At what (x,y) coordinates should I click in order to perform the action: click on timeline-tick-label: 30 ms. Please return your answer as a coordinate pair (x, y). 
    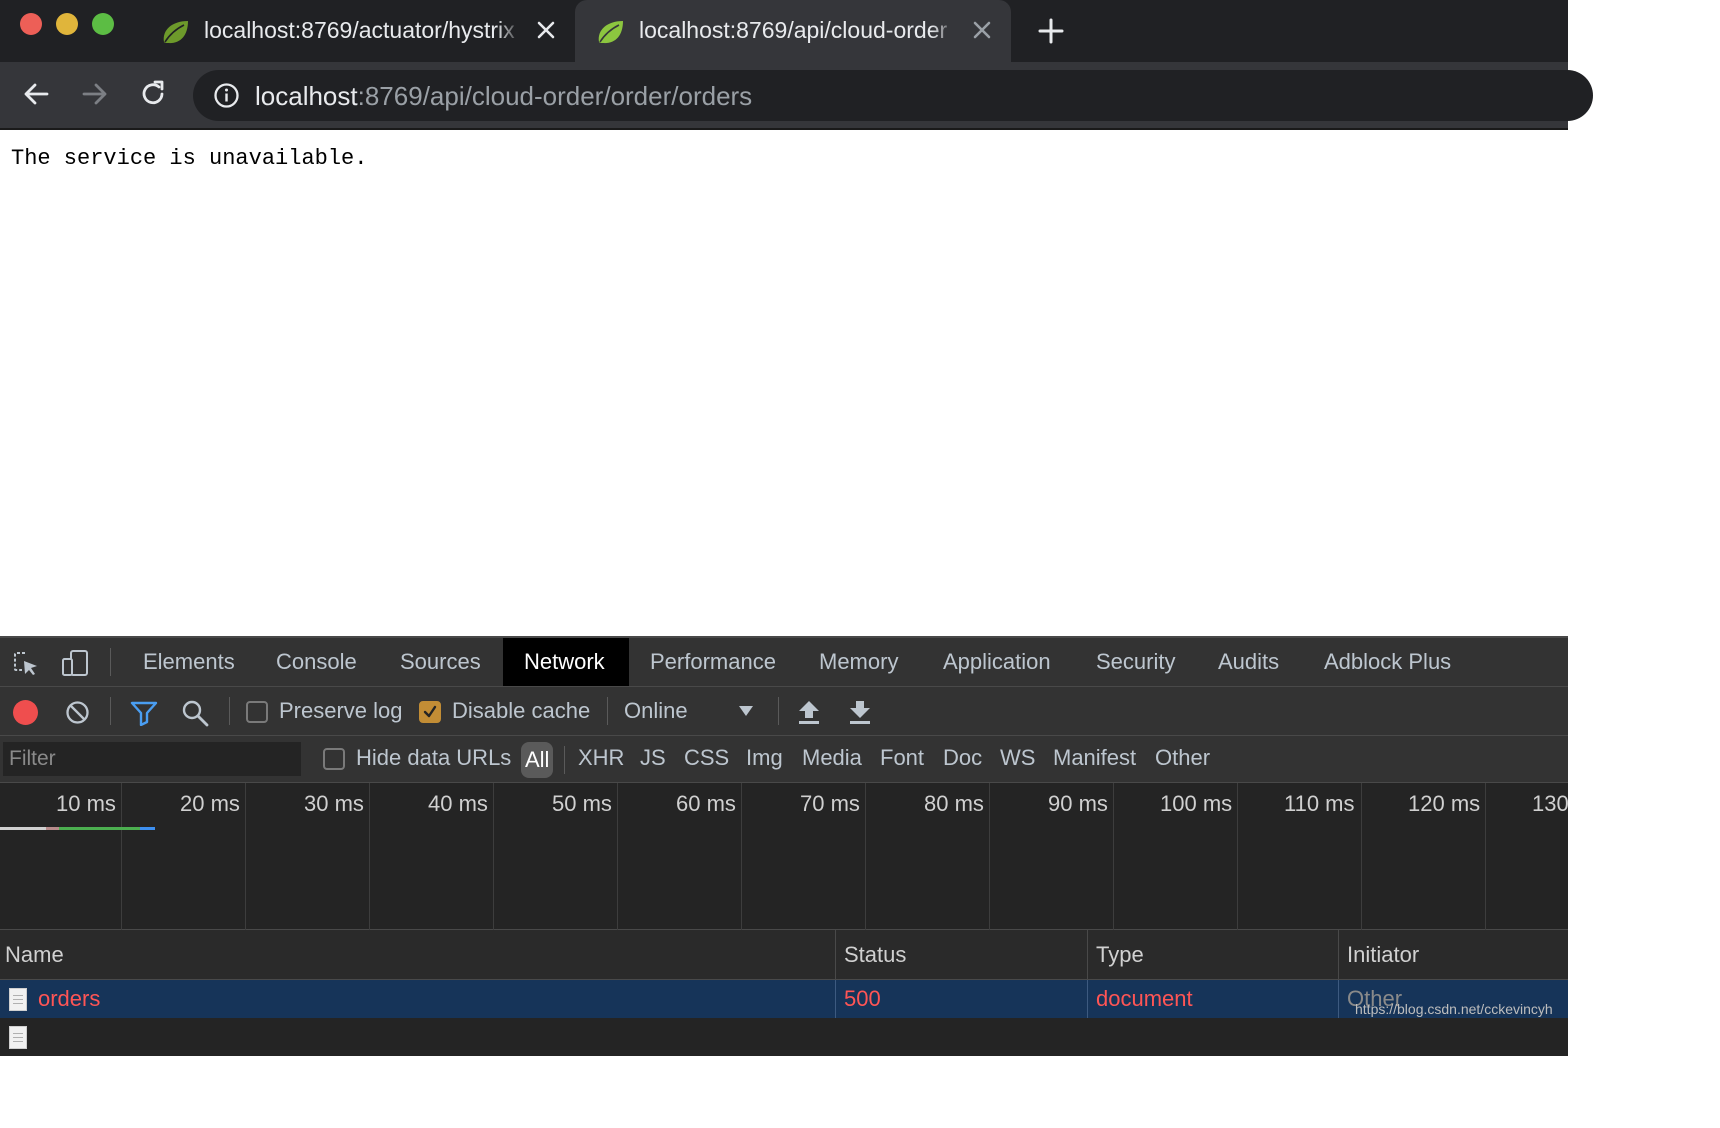
    Looking at the image, I should click on (334, 803).